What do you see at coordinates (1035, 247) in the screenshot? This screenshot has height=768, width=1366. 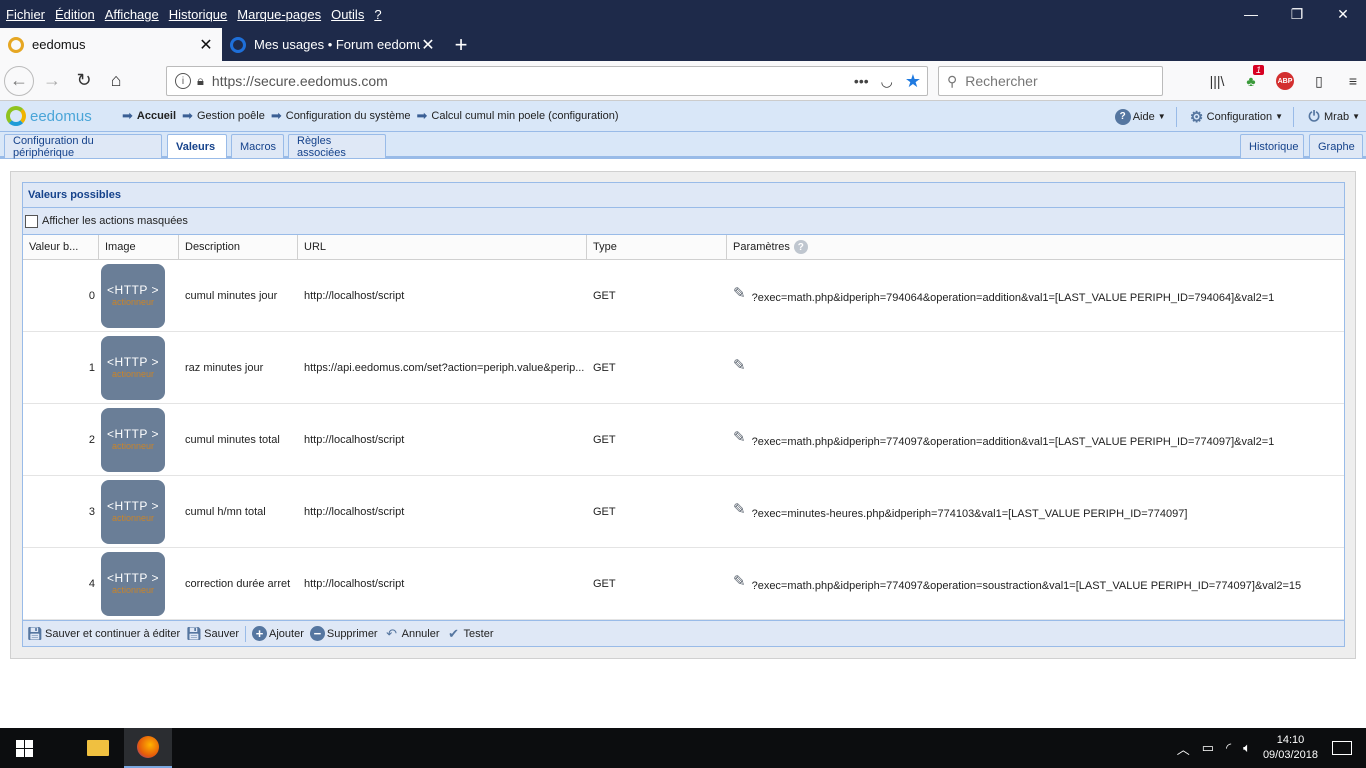 I see `col-header-parametres: Paramètres?` at bounding box center [1035, 247].